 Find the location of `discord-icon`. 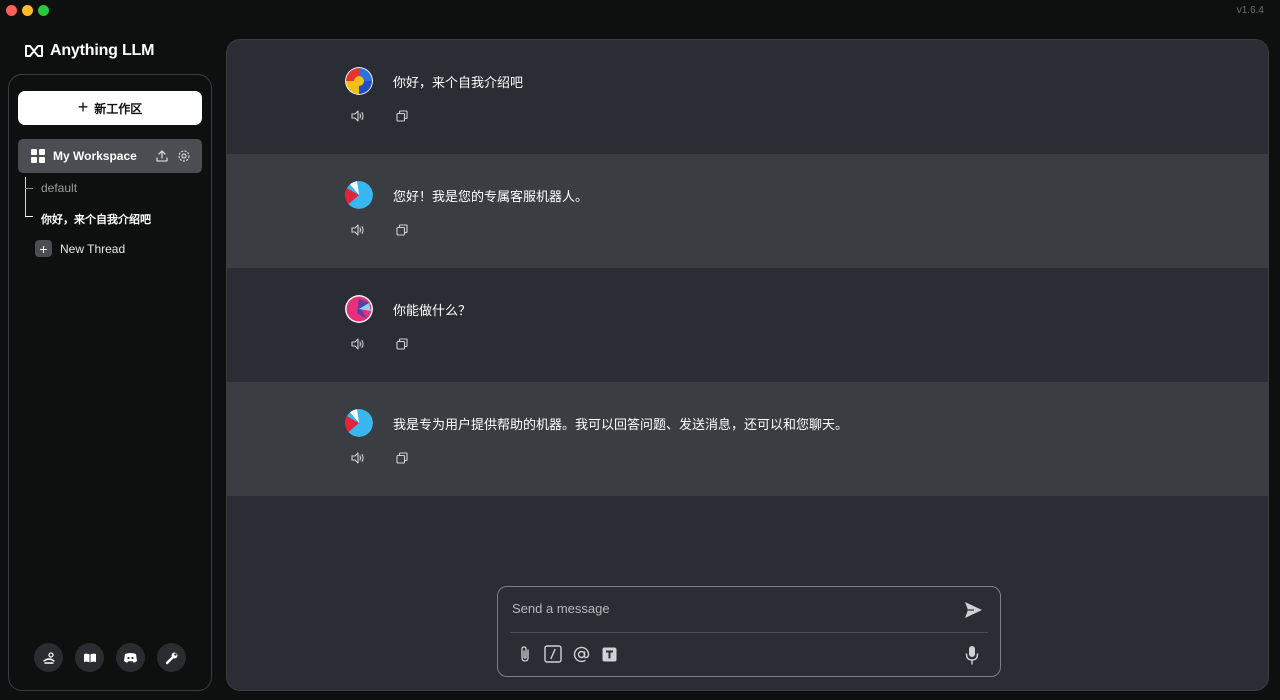

discord-icon is located at coordinates (130, 657).